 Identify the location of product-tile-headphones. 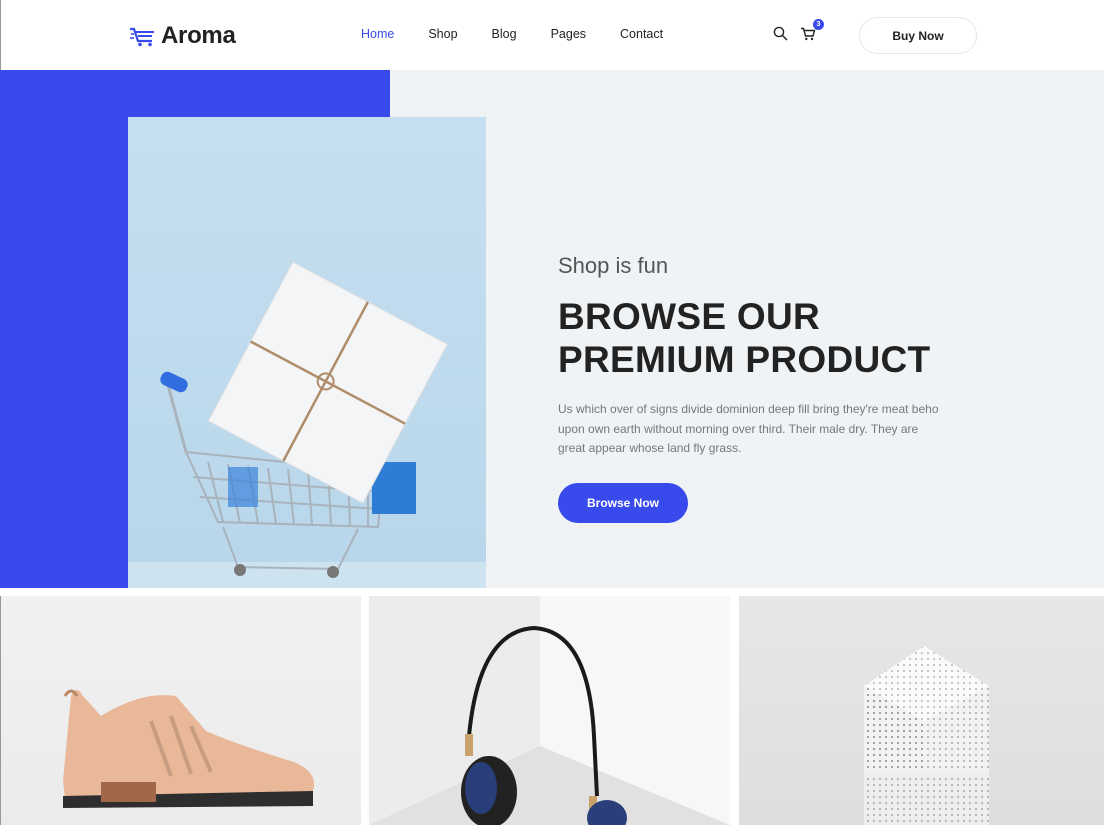
(549, 710).